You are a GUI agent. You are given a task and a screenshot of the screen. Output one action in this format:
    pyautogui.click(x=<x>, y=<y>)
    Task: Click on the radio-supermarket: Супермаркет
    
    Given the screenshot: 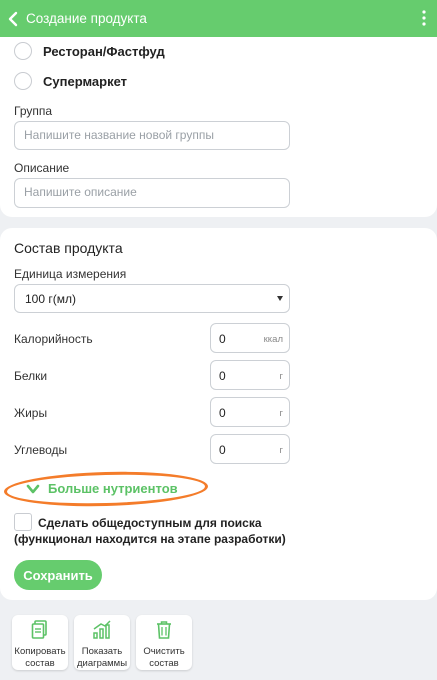 What is the action you would take?
    pyautogui.click(x=70, y=81)
    